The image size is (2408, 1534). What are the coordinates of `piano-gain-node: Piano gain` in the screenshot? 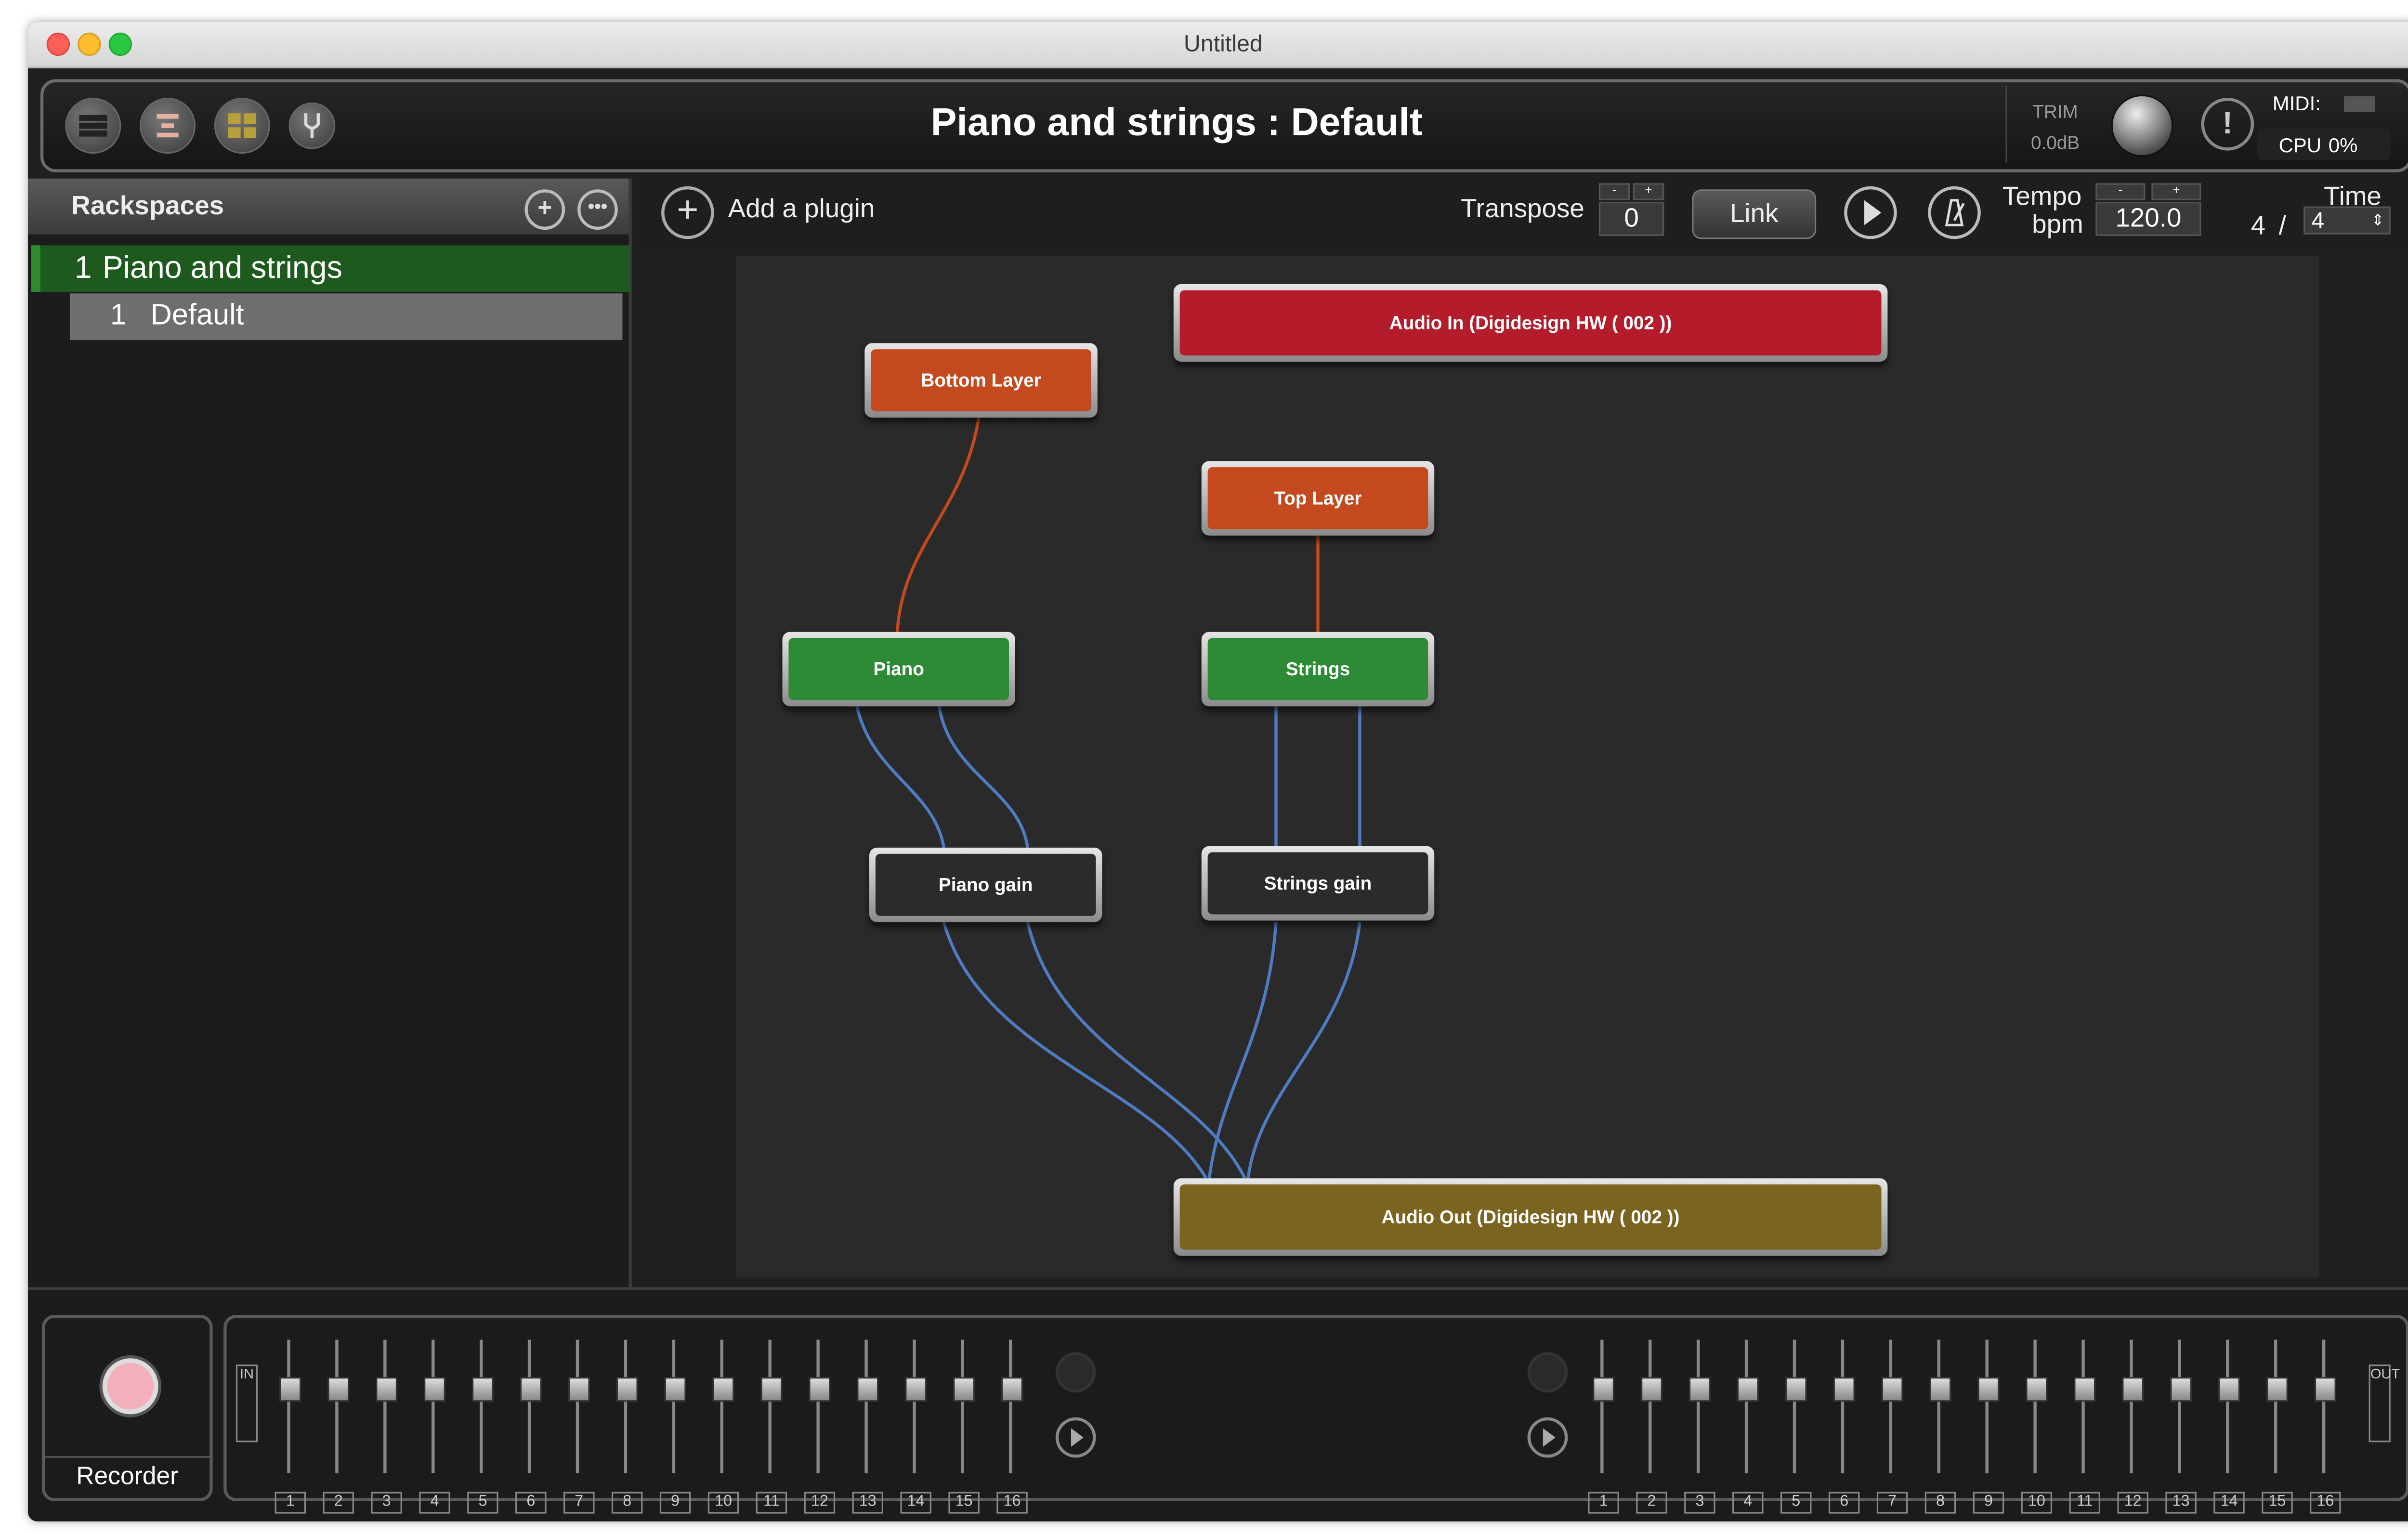 It's located at (985, 884).